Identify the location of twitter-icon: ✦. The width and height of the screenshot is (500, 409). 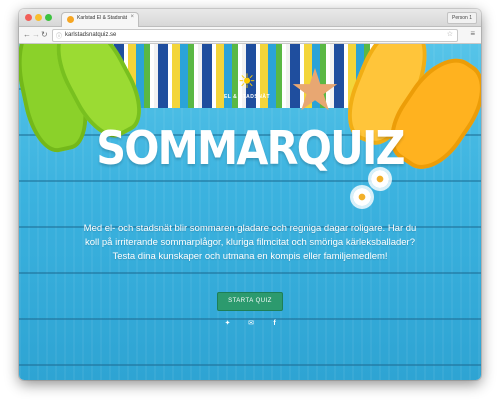
(227, 323).